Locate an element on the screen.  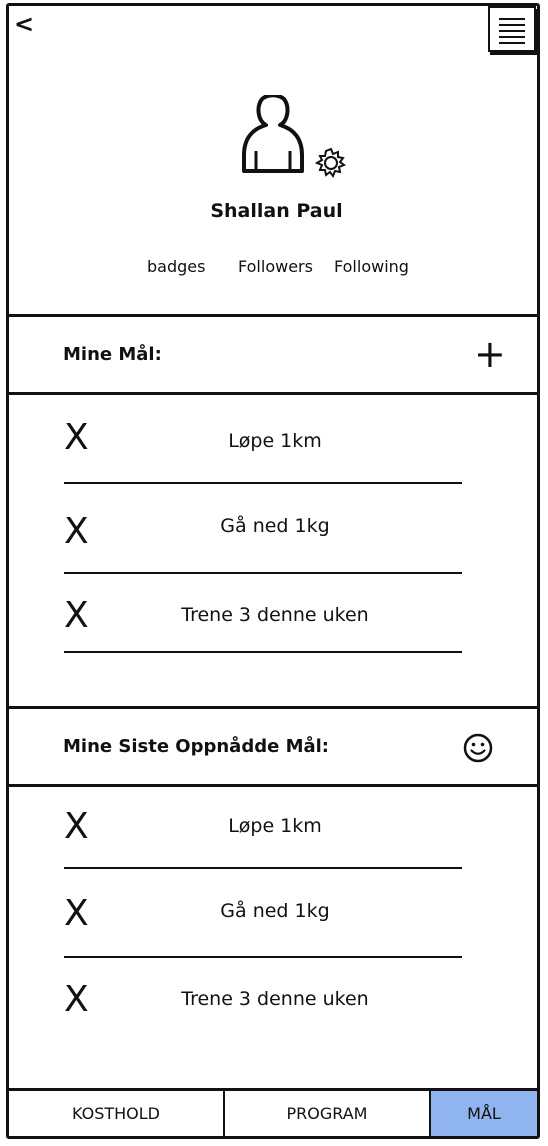
goal-item-label: Løpe 1km is located at coordinates (275, 441).